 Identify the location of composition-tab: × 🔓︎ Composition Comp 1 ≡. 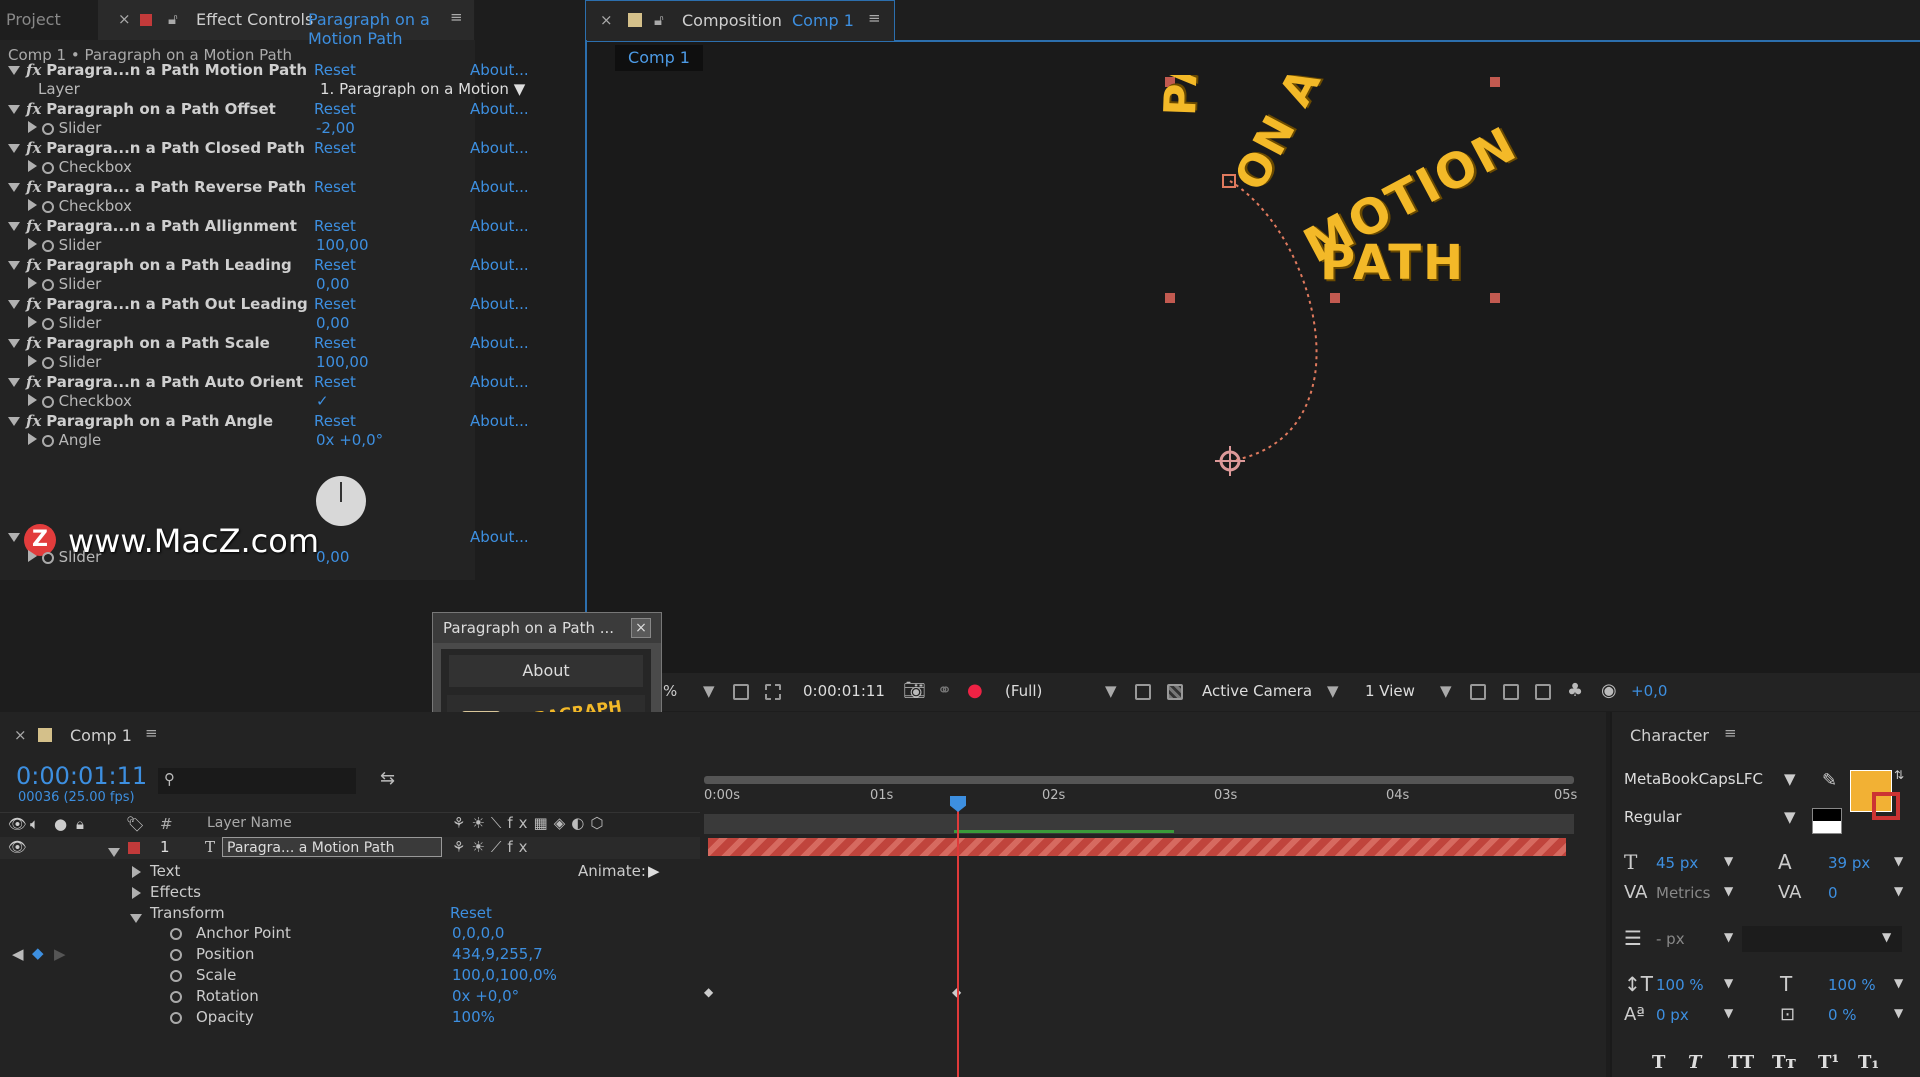
(740, 20).